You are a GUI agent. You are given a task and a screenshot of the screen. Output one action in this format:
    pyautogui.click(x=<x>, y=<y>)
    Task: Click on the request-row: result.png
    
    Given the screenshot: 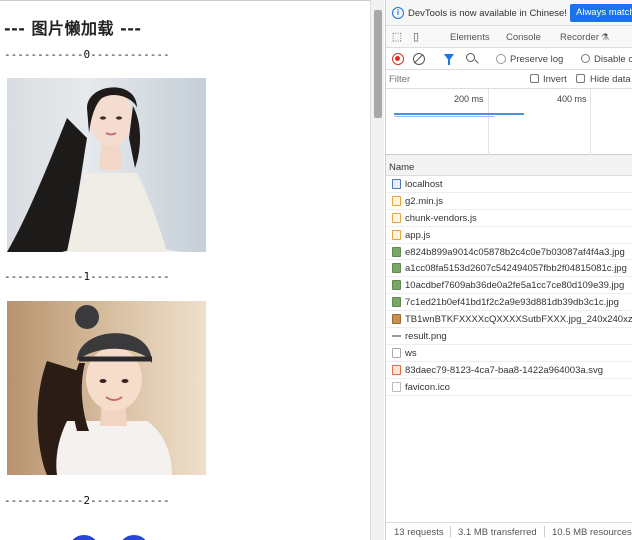 What is the action you would take?
    pyautogui.click(x=509, y=336)
    